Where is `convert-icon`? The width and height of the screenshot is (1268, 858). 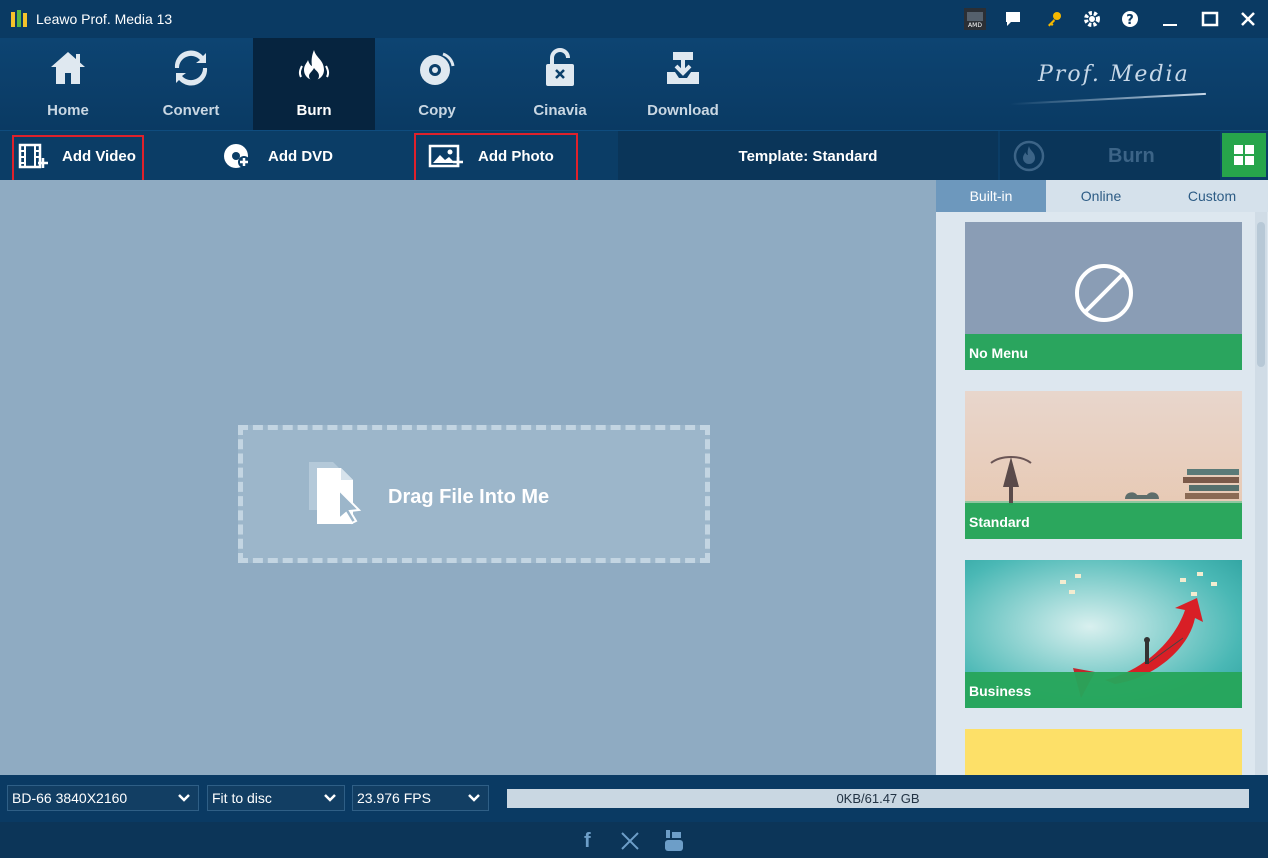 convert-icon is located at coordinates (191, 68).